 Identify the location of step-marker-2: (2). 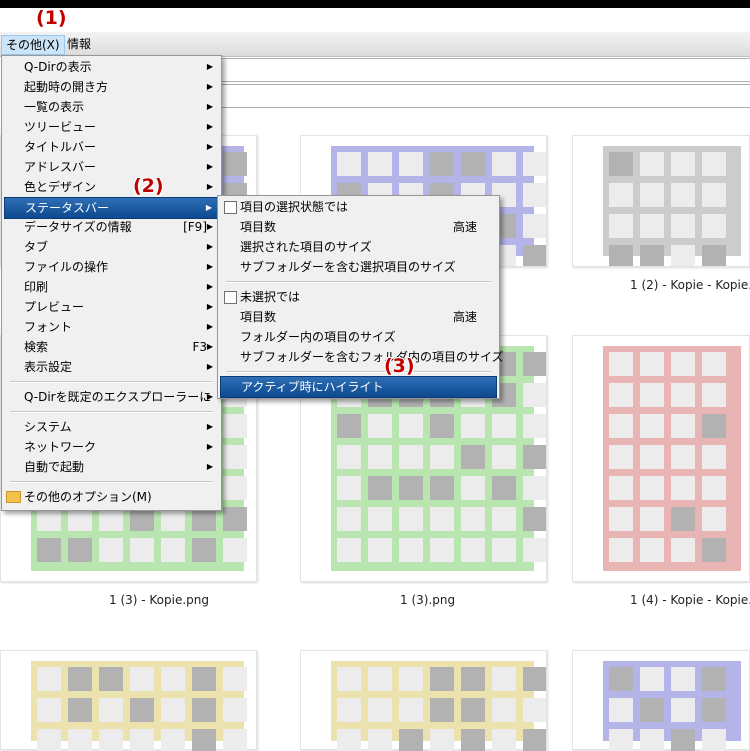
(148, 186).